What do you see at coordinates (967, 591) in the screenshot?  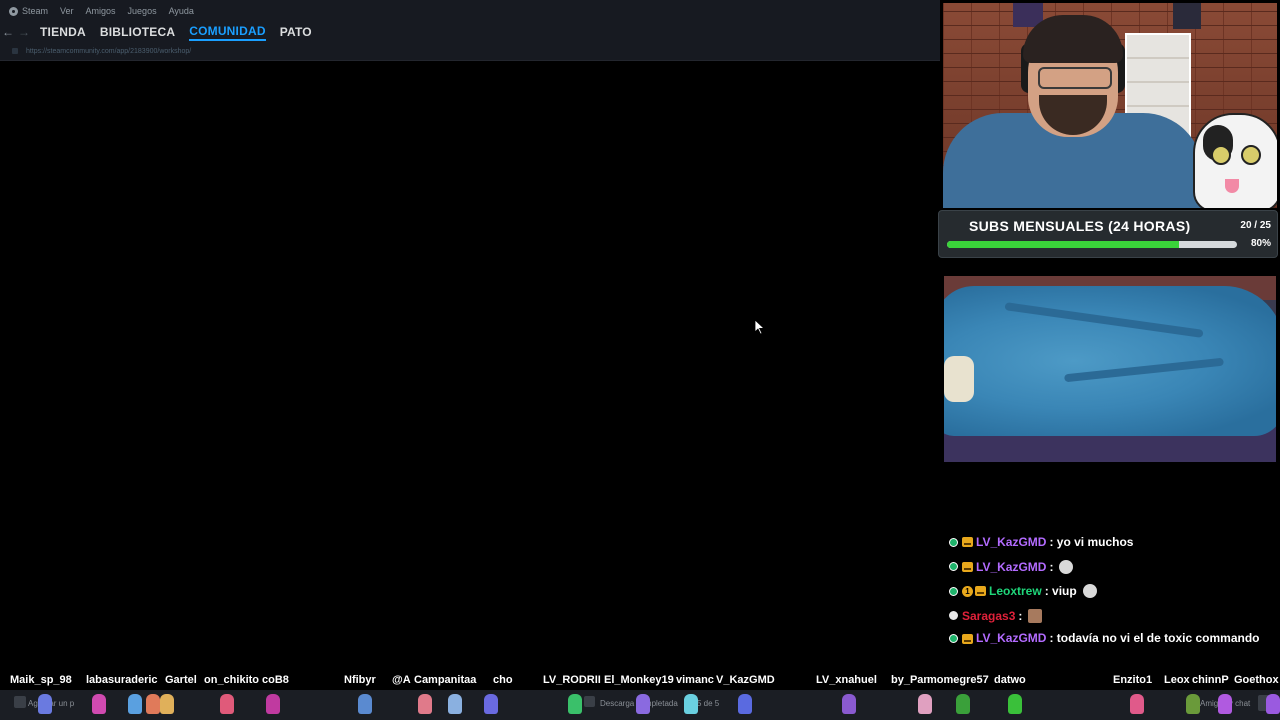 I see `gift-badge-icon: 1` at bounding box center [967, 591].